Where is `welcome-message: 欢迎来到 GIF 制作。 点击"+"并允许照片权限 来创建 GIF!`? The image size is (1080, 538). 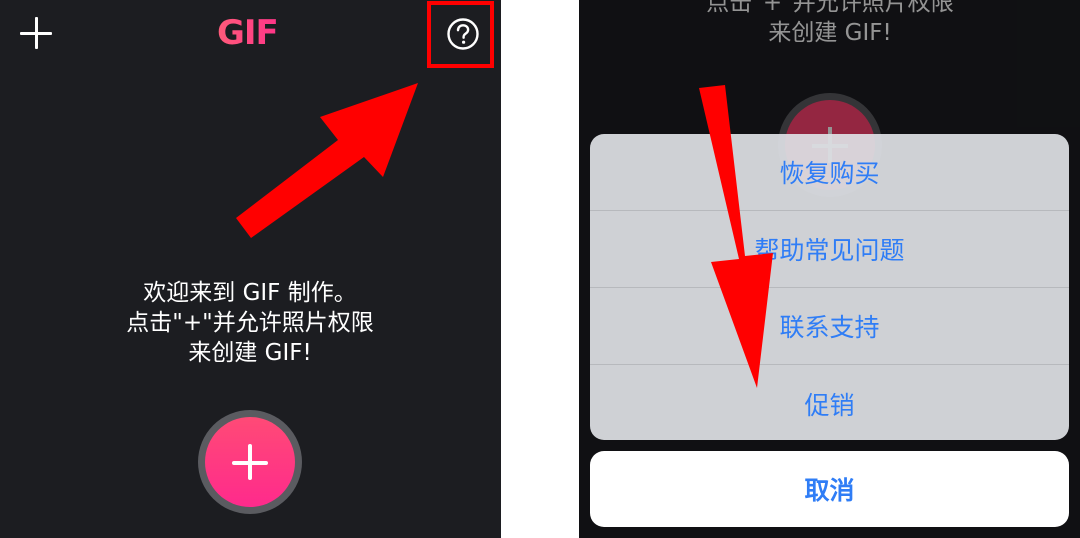 welcome-message: 欢迎来到 GIF 制作。 点击"+"并允许照片权限 来创建 GIF! is located at coordinates (250, 323).